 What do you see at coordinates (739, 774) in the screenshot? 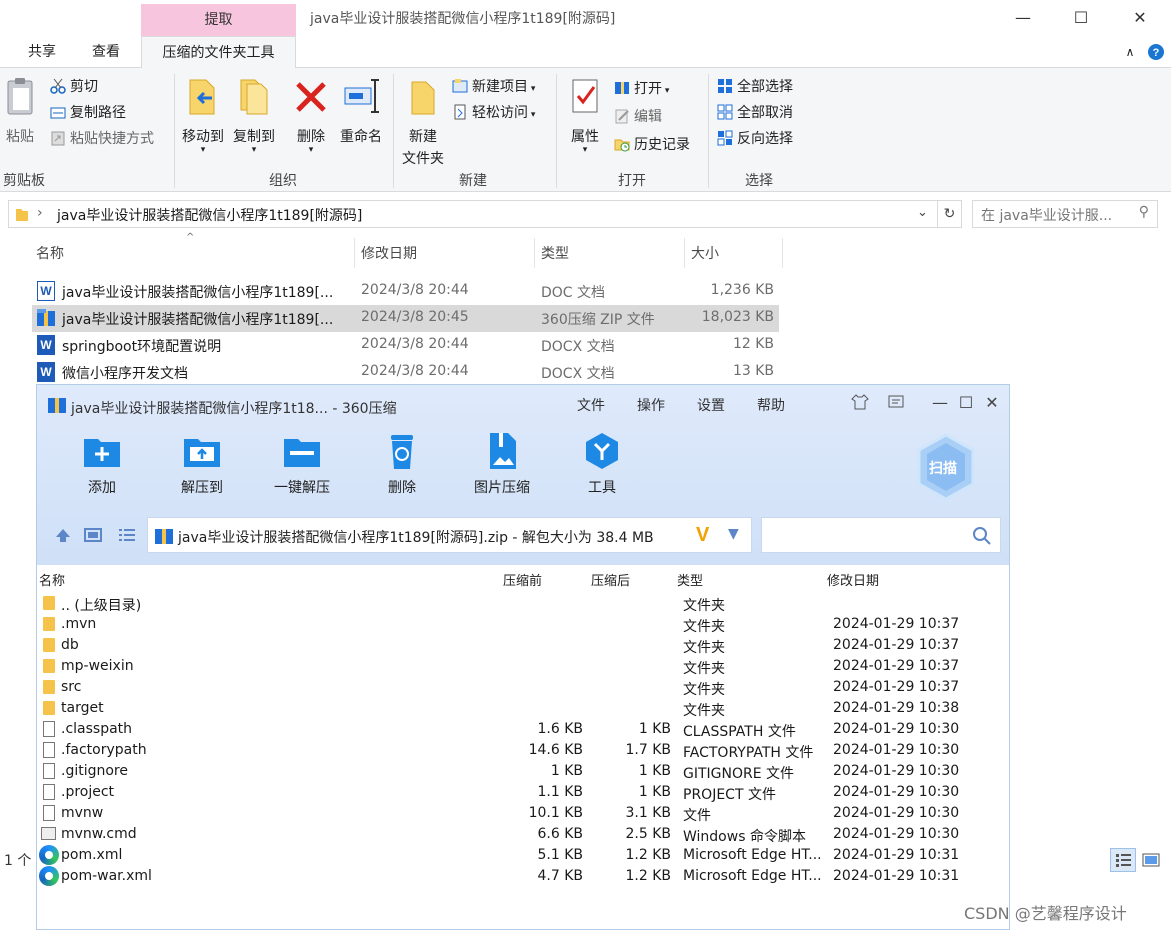
I see `zip-row-type: GITIGNORE 文件` at bounding box center [739, 774].